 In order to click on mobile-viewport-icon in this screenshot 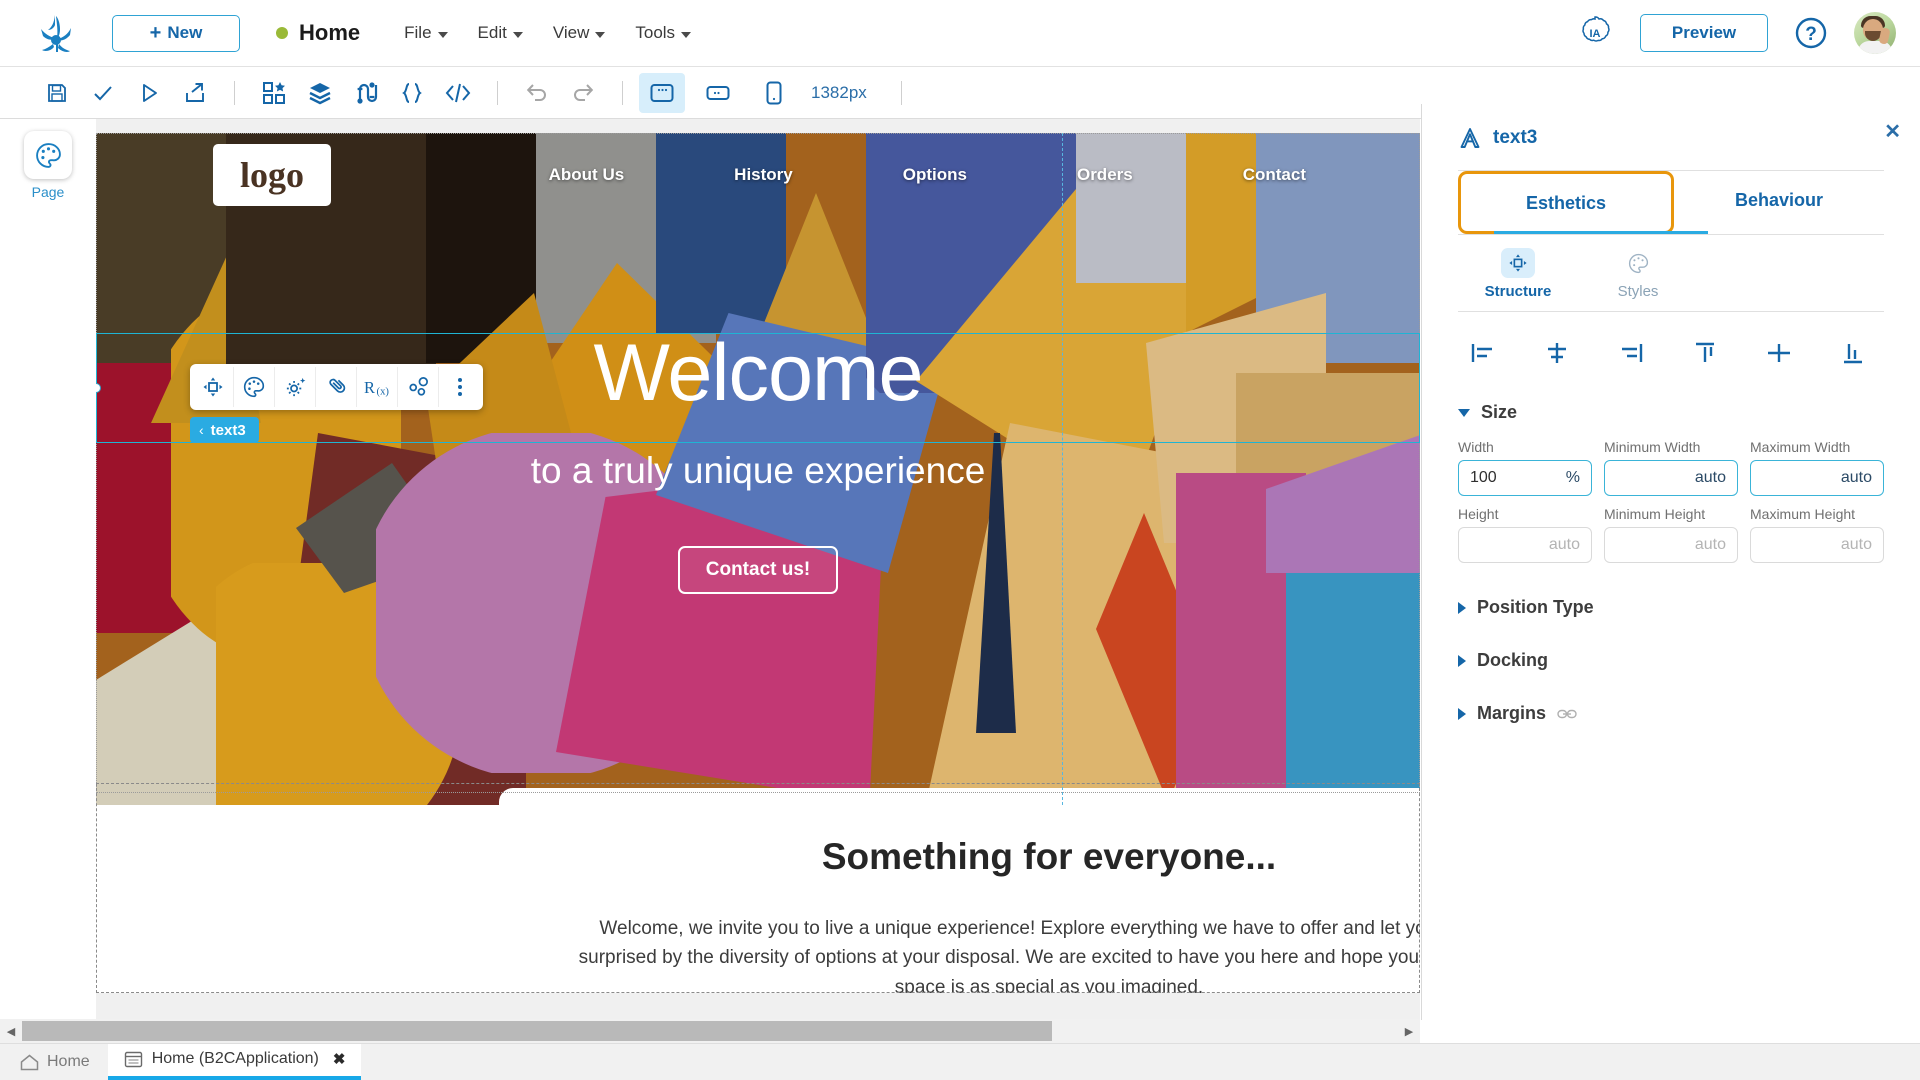, I will do `click(774, 93)`.